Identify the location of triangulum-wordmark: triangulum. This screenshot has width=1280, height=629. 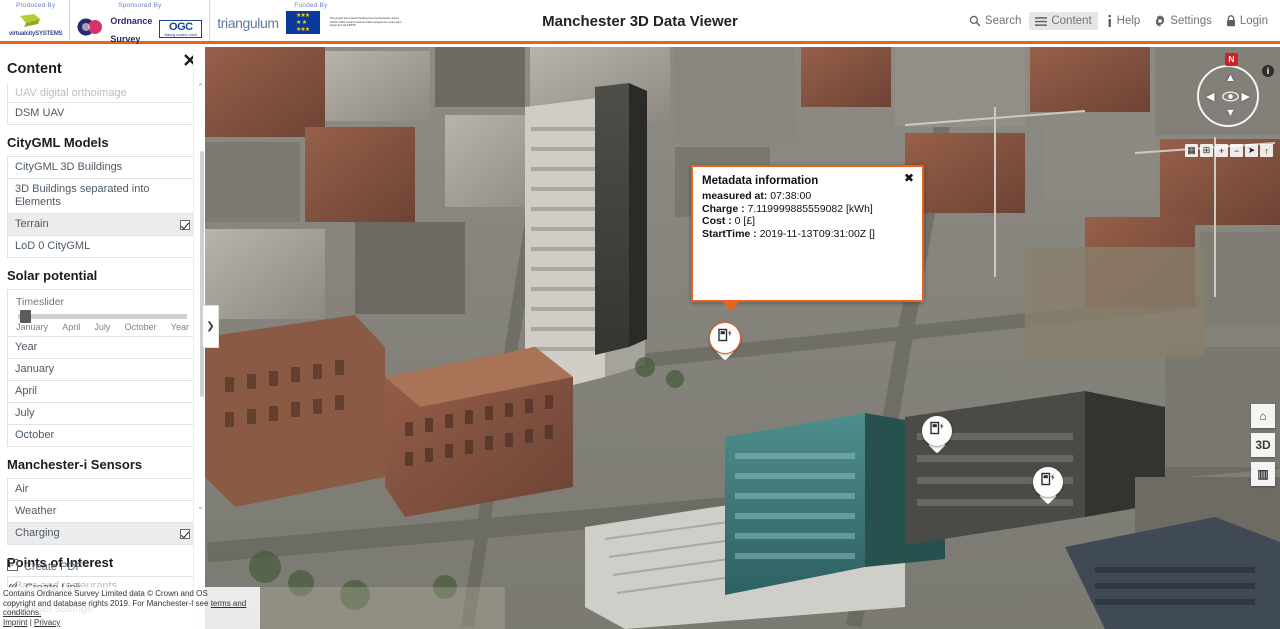
(248, 22).